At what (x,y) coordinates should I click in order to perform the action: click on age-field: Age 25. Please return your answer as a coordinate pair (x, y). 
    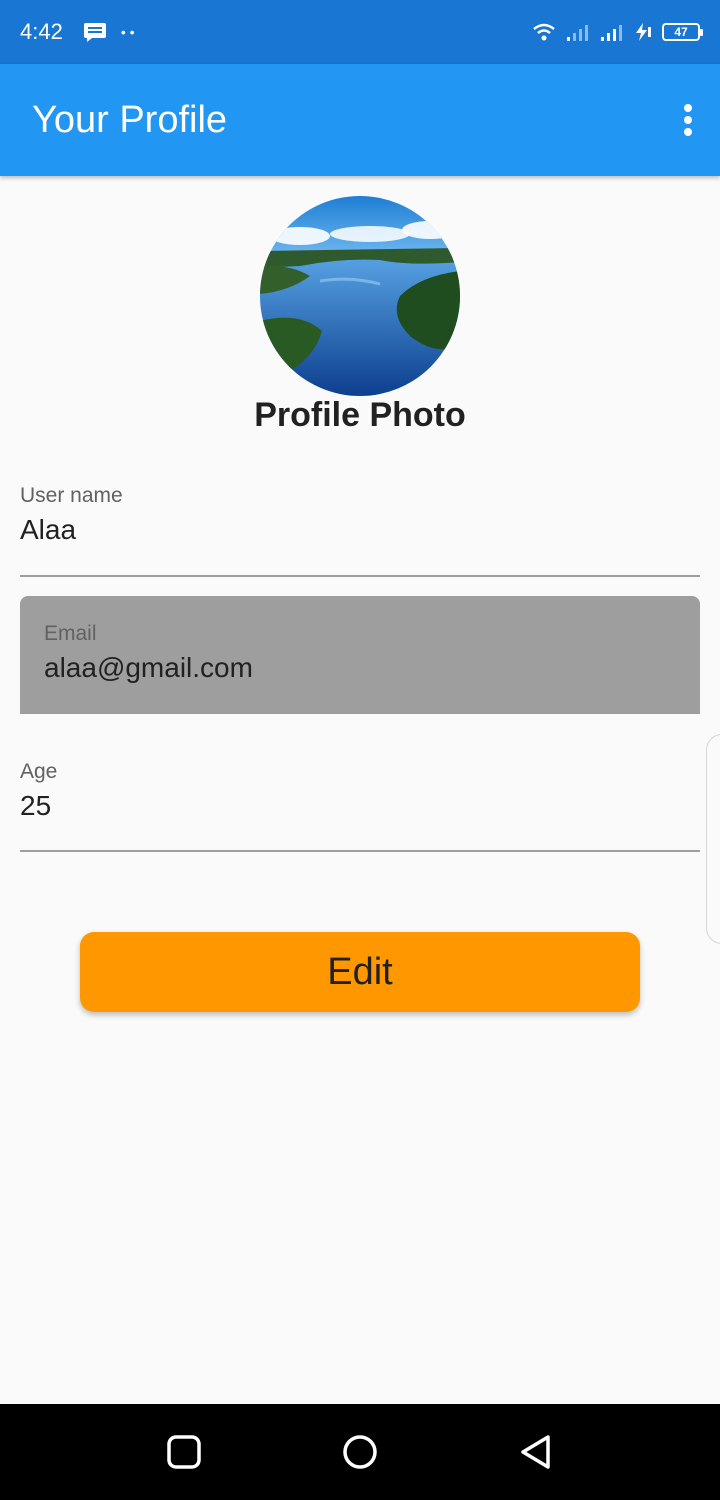
    Looking at the image, I should click on (360, 807).